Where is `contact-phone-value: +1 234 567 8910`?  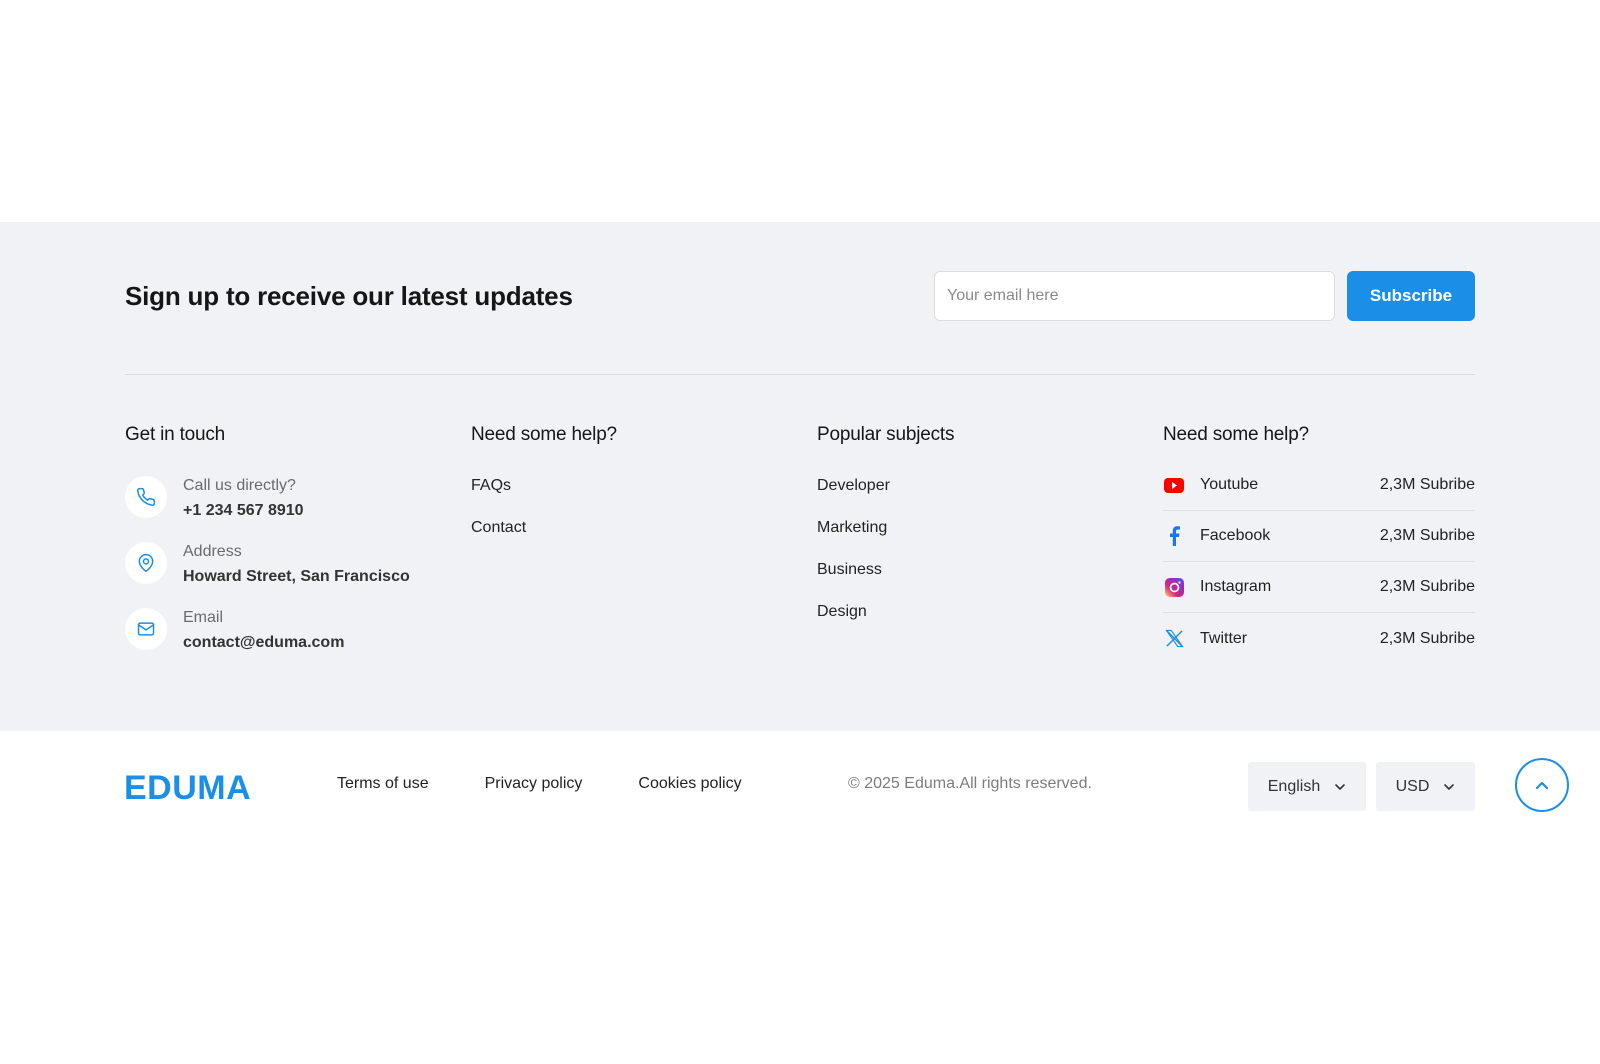 contact-phone-value: +1 234 567 8910 is located at coordinates (243, 511).